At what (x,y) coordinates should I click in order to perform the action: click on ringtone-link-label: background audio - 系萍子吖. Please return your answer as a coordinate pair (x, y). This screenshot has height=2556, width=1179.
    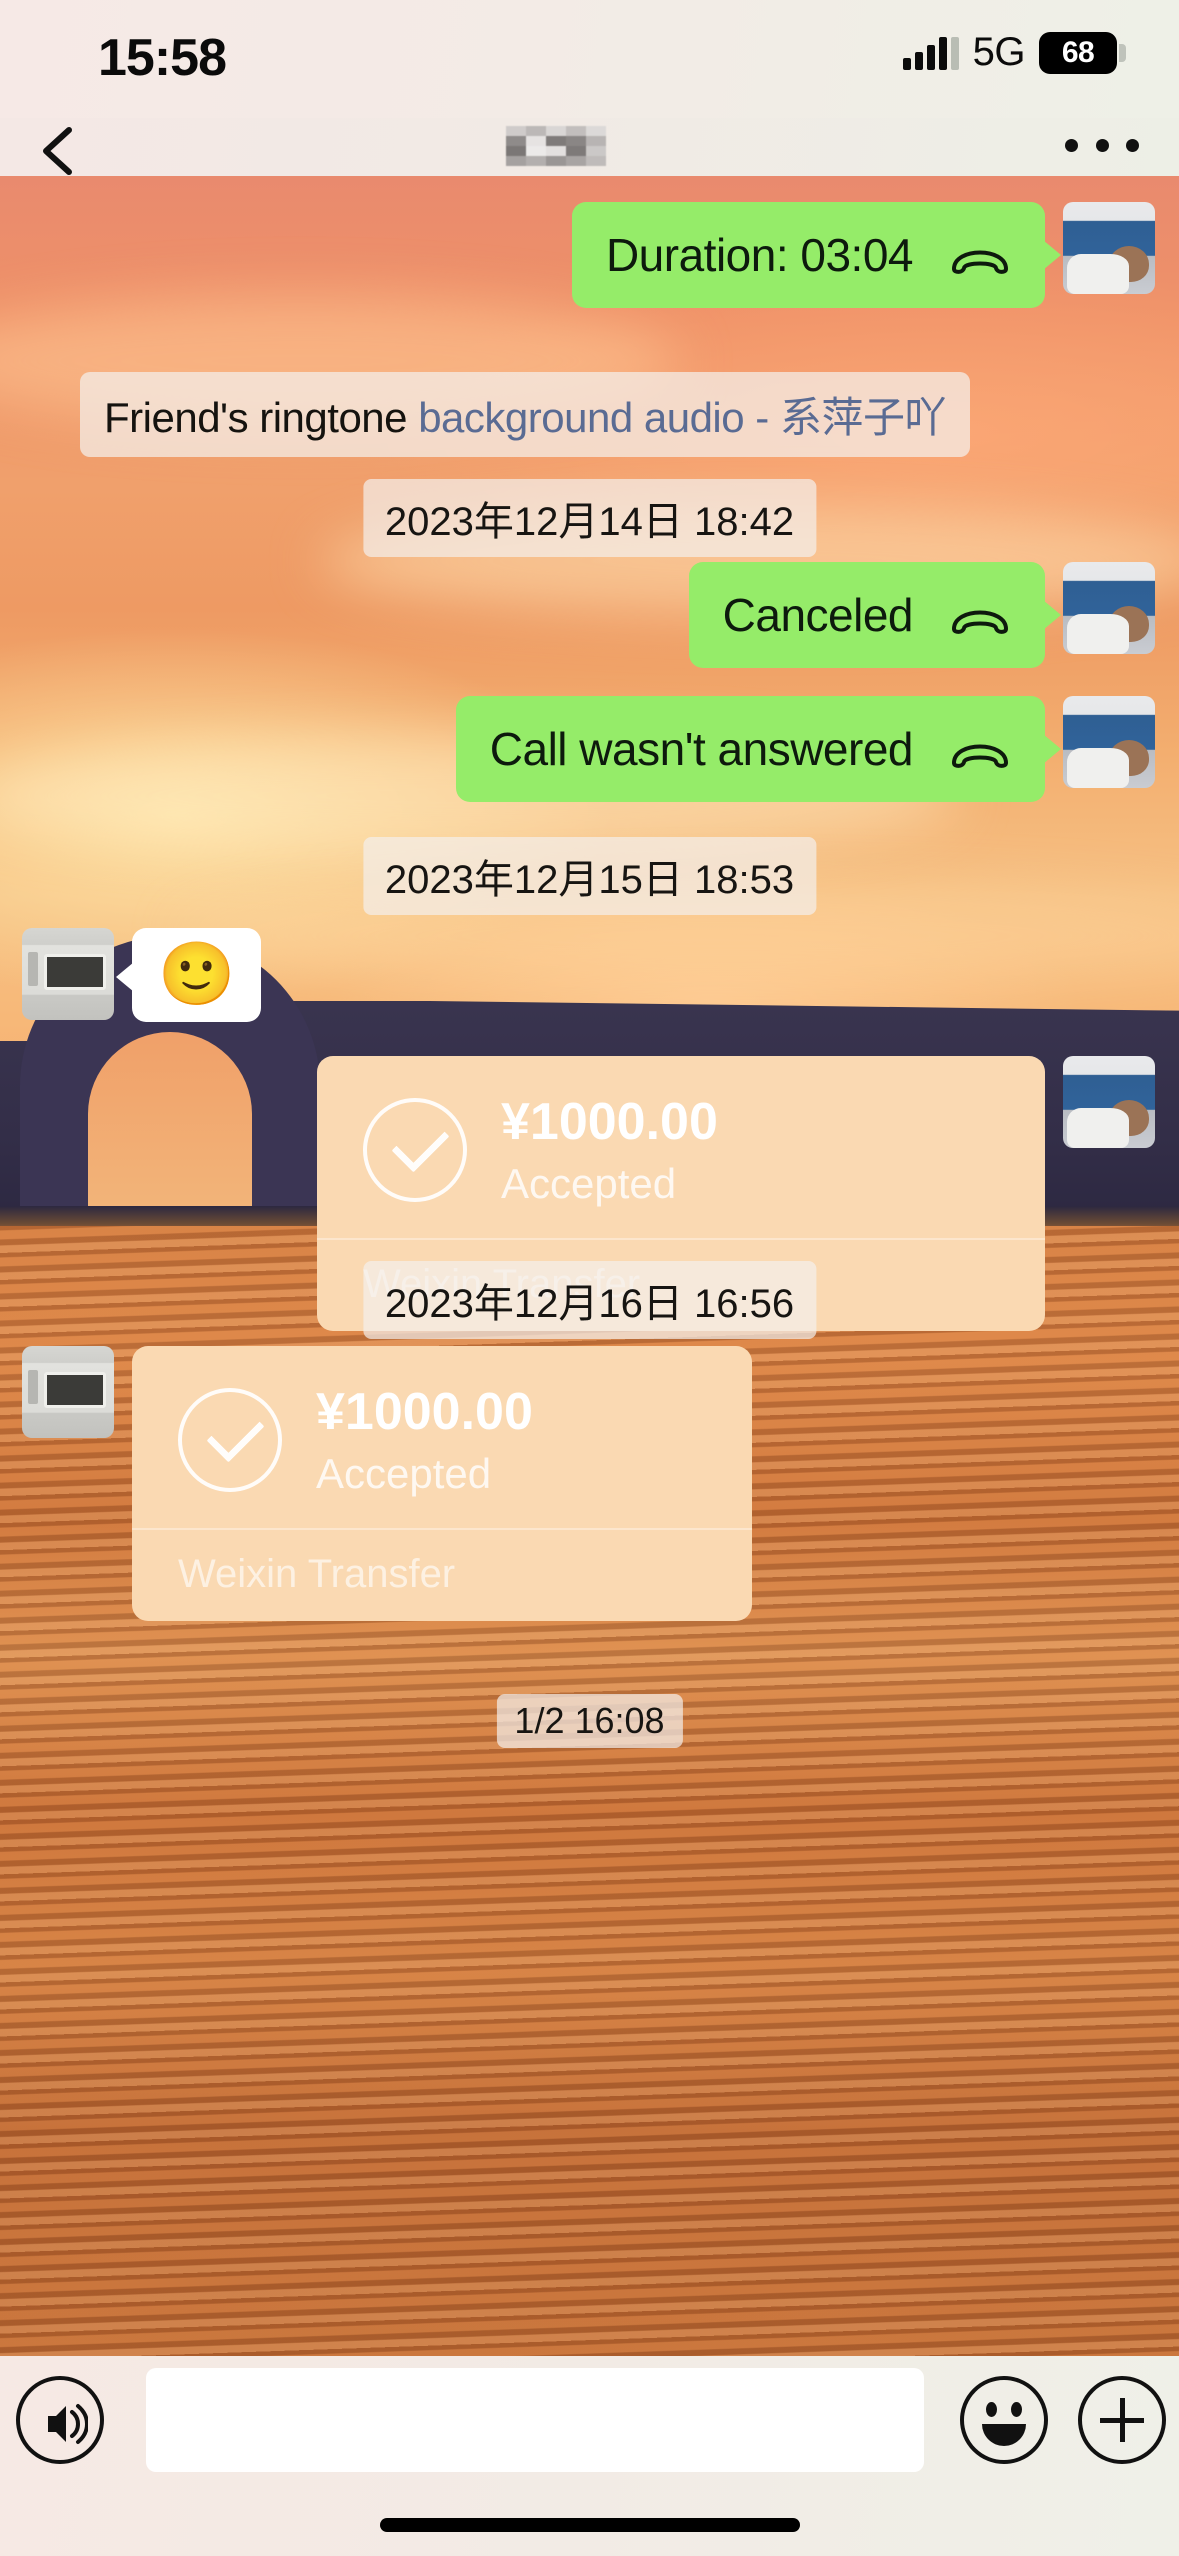
    Looking at the image, I should click on (682, 417).